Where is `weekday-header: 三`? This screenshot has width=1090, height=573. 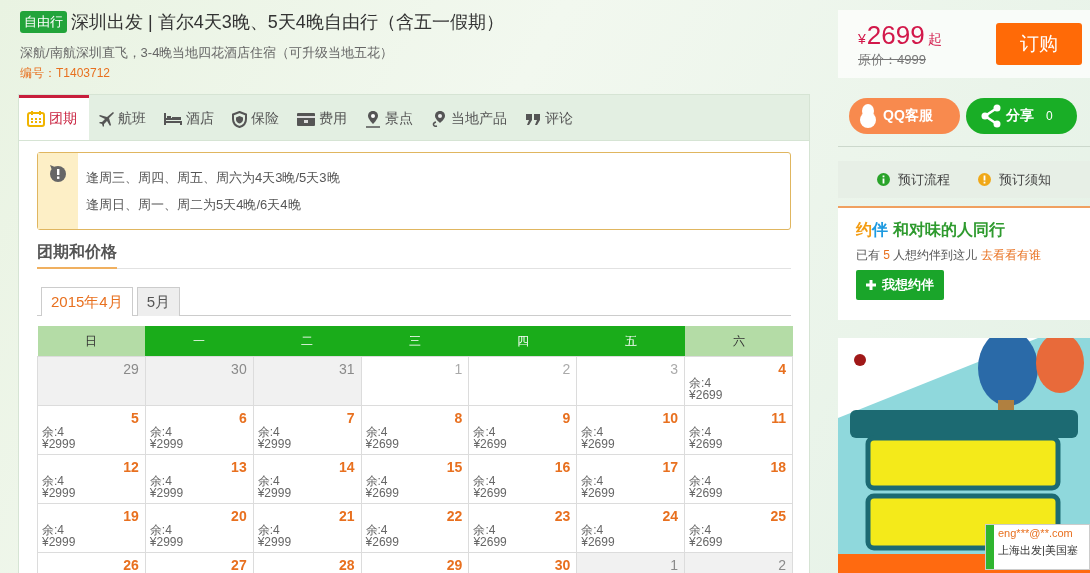
weekday-header: 三 is located at coordinates (415, 341).